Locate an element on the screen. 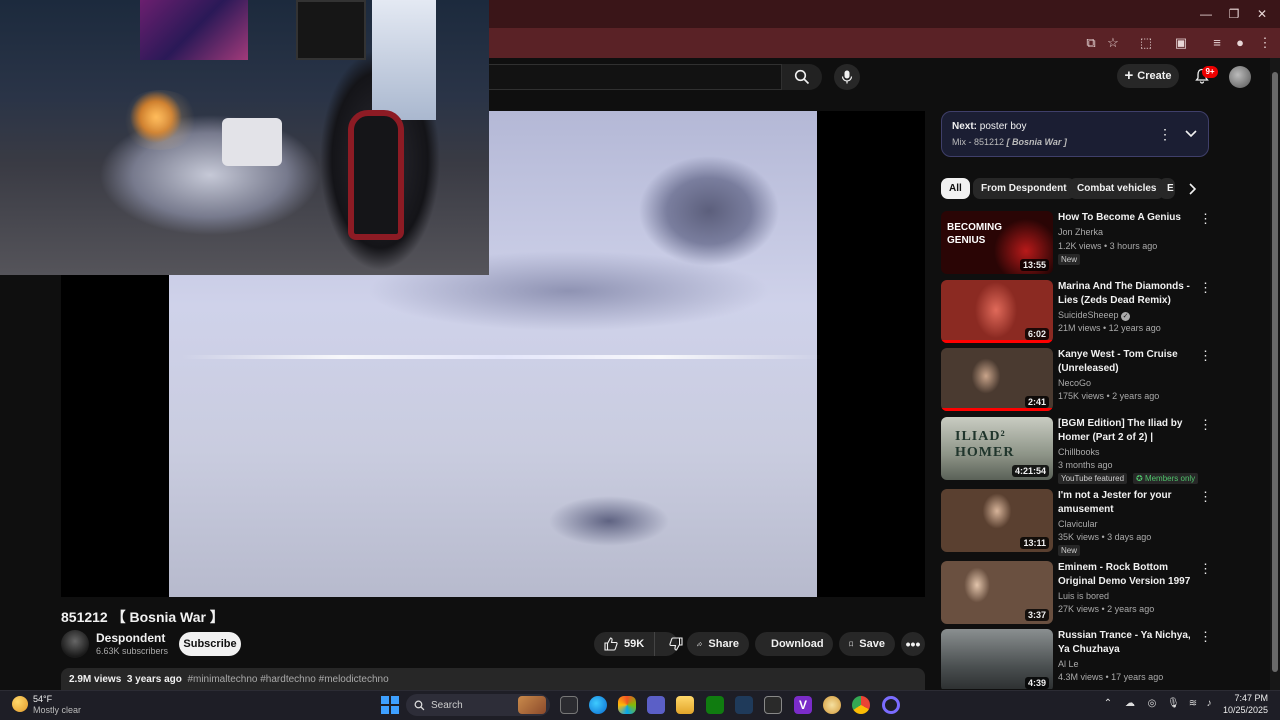 This screenshot has width=1280, height=720. search-button is located at coordinates (802, 77).